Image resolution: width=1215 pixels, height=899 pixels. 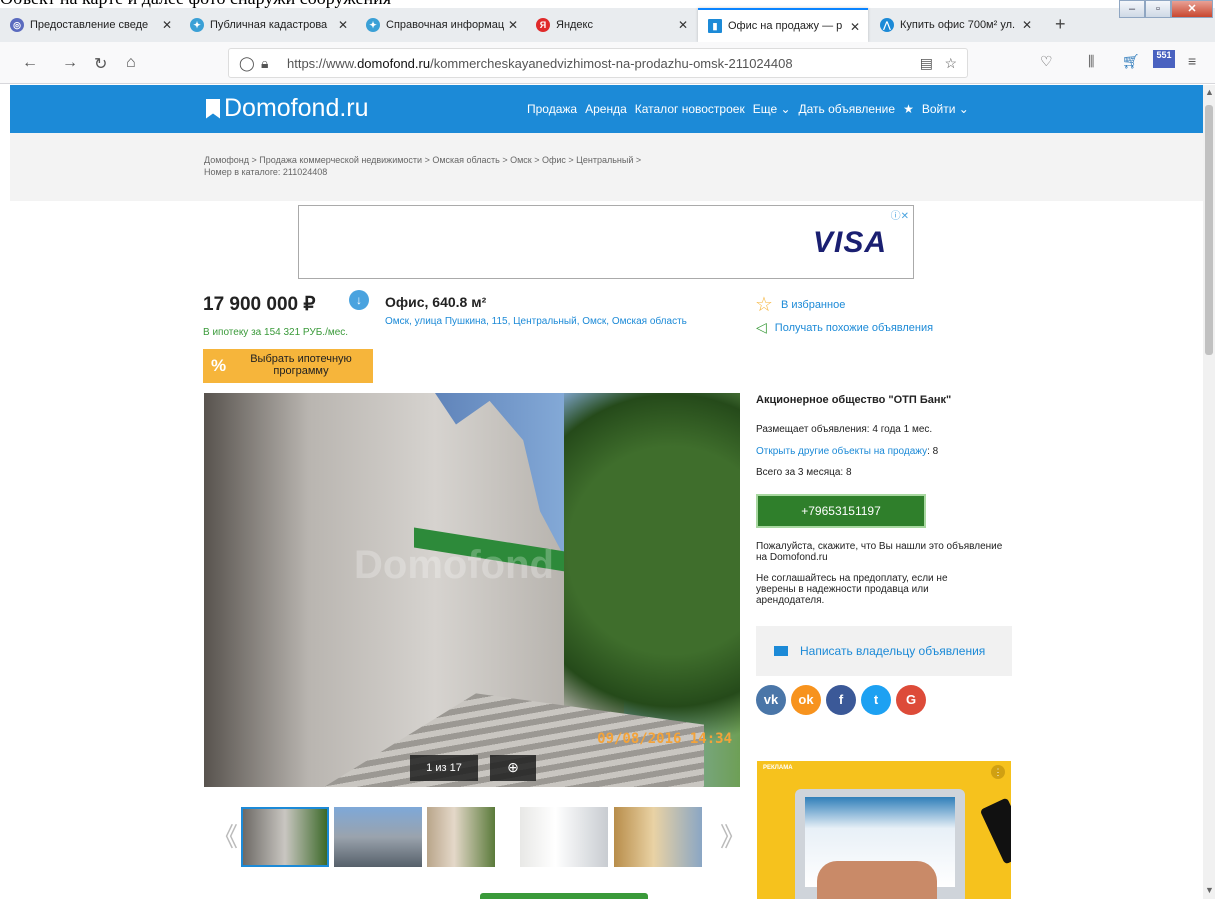 I want to click on nav-post-ad: Дать объявление, so click(x=847, y=109).